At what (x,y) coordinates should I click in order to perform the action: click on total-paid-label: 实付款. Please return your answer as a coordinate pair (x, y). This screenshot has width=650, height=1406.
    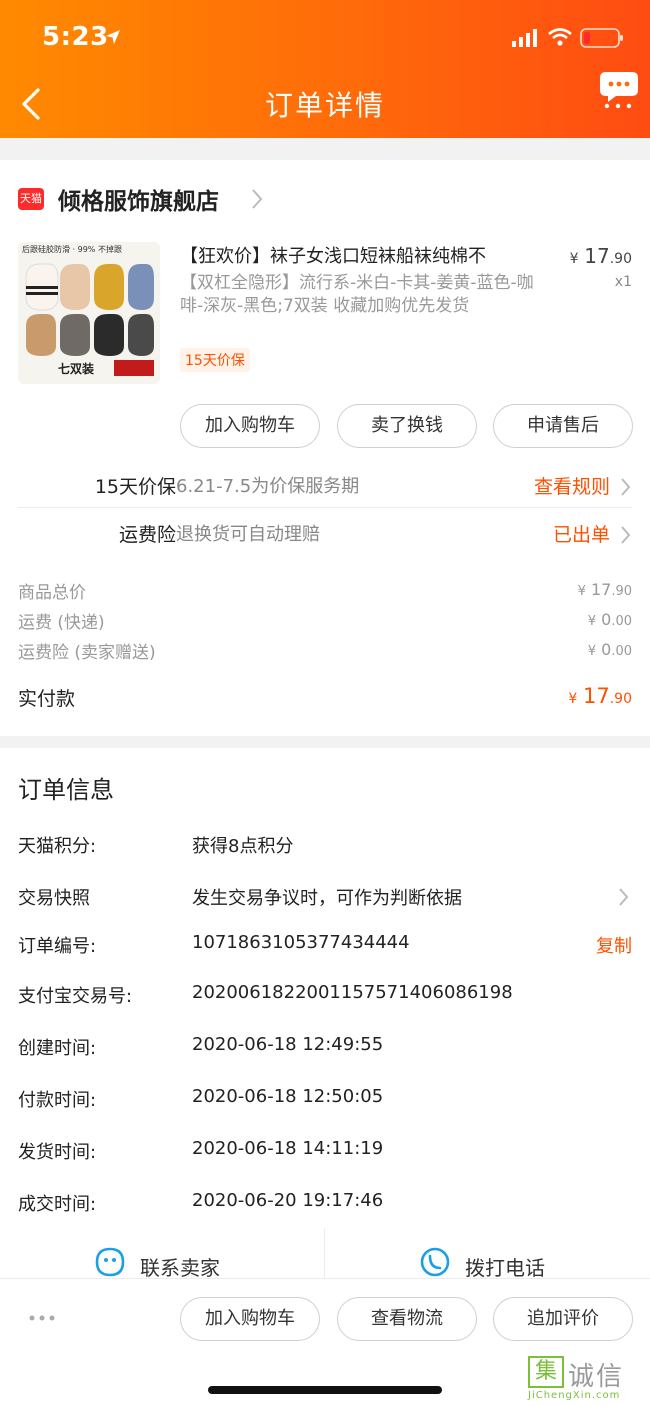
    Looking at the image, I should click on (47, 699).